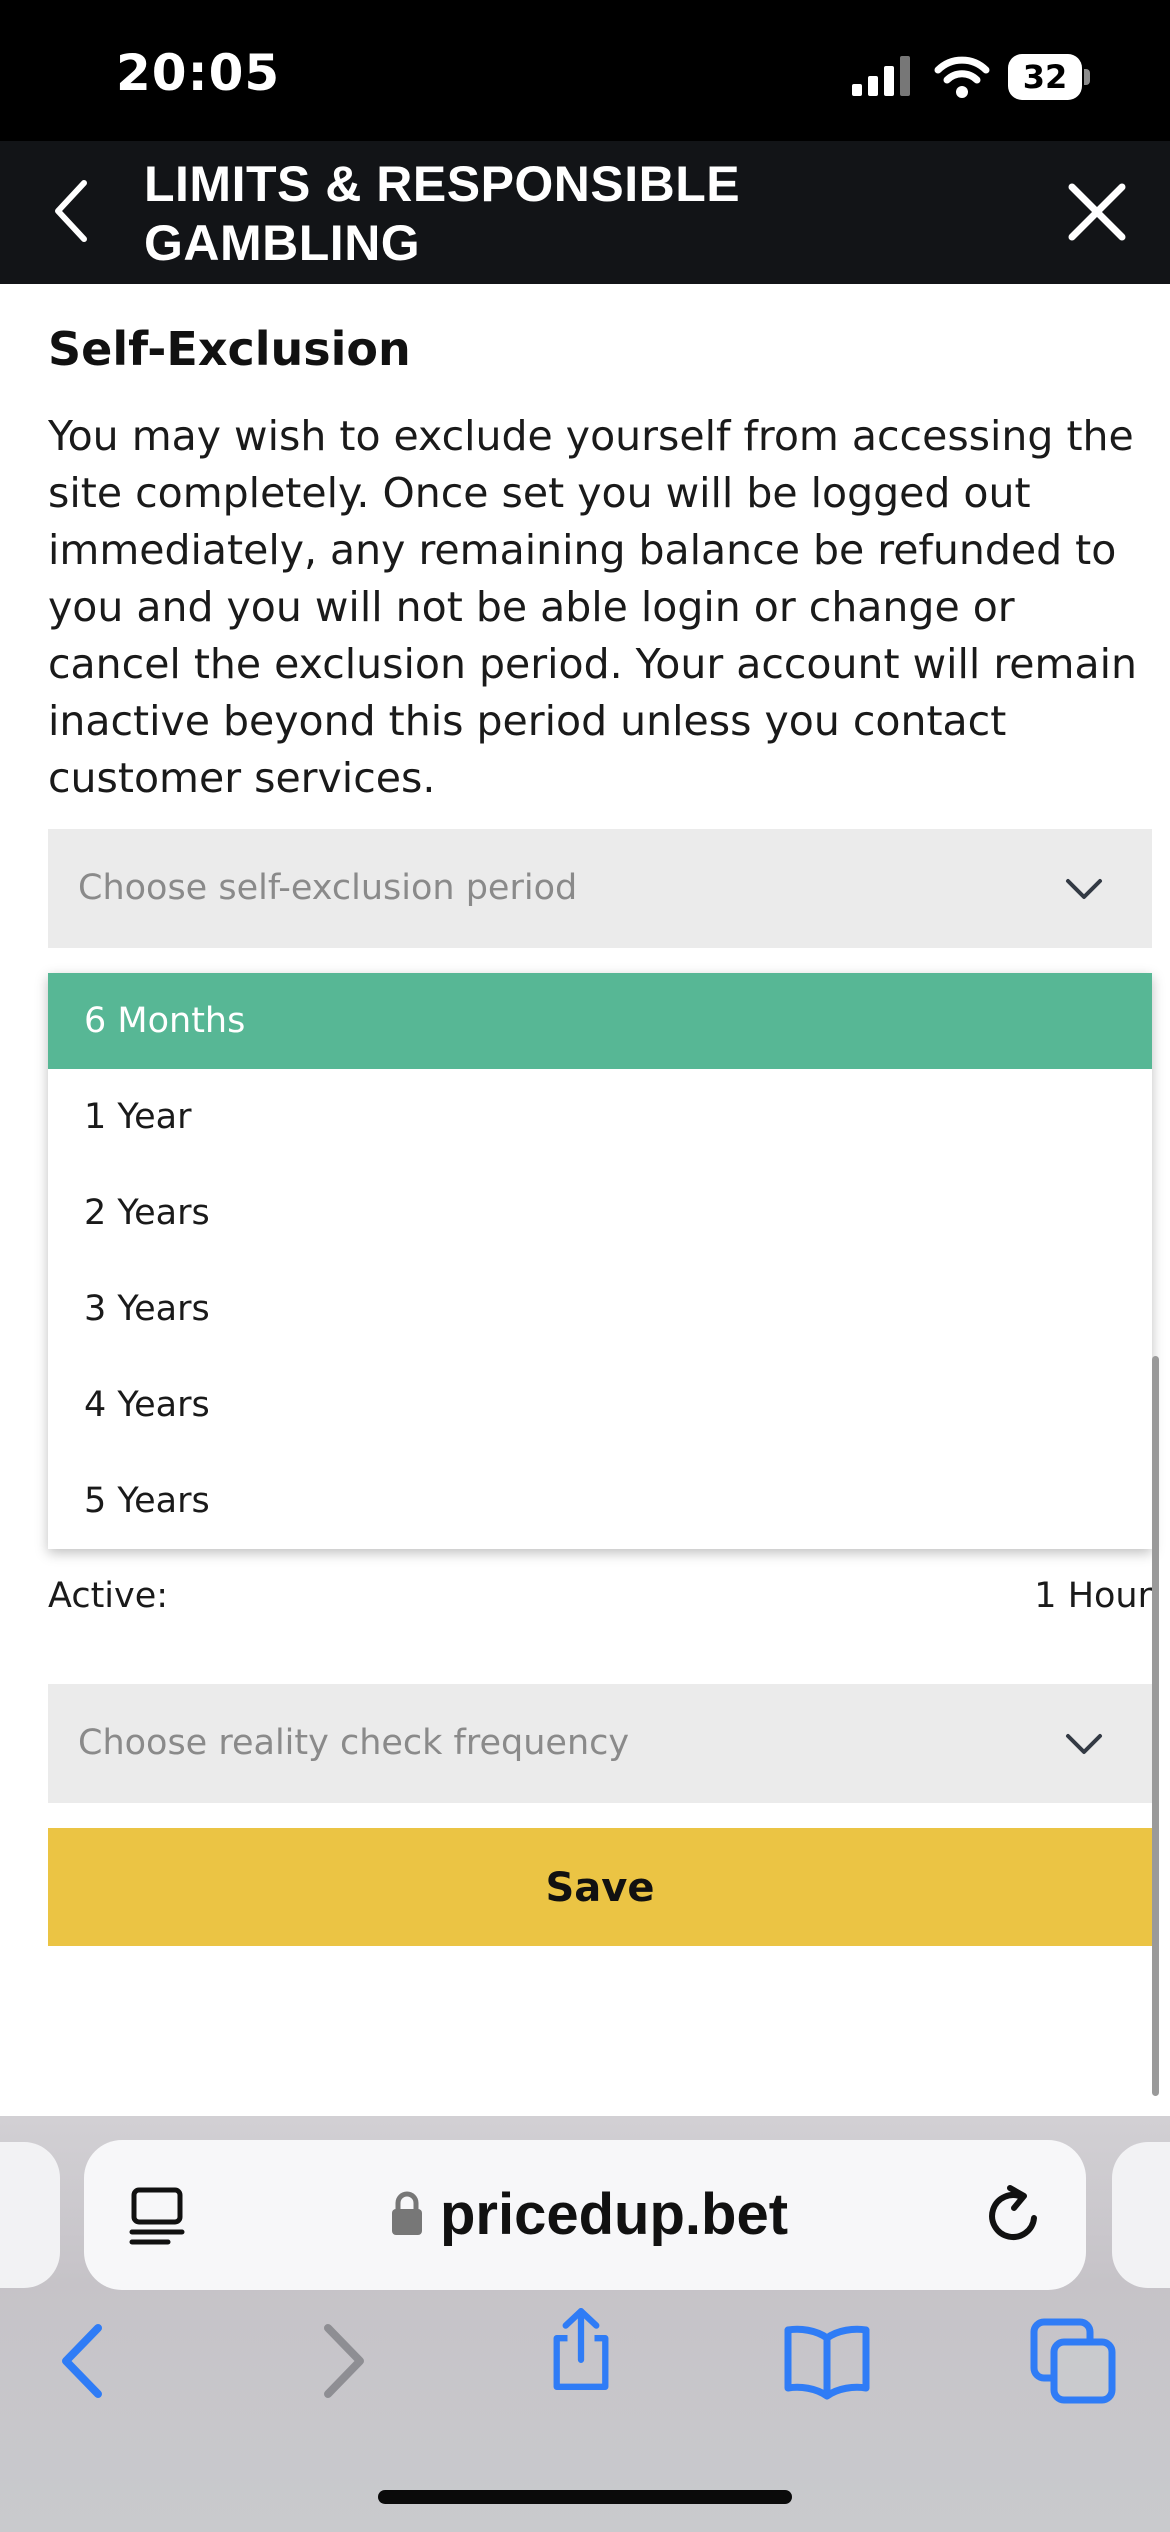 The height and width of the screenshot is (2532, 1170). What do you see at coordinates (30, 2215) in the screenshot?
I see `previous-tab-peek` at bounding box center [30, 2215].